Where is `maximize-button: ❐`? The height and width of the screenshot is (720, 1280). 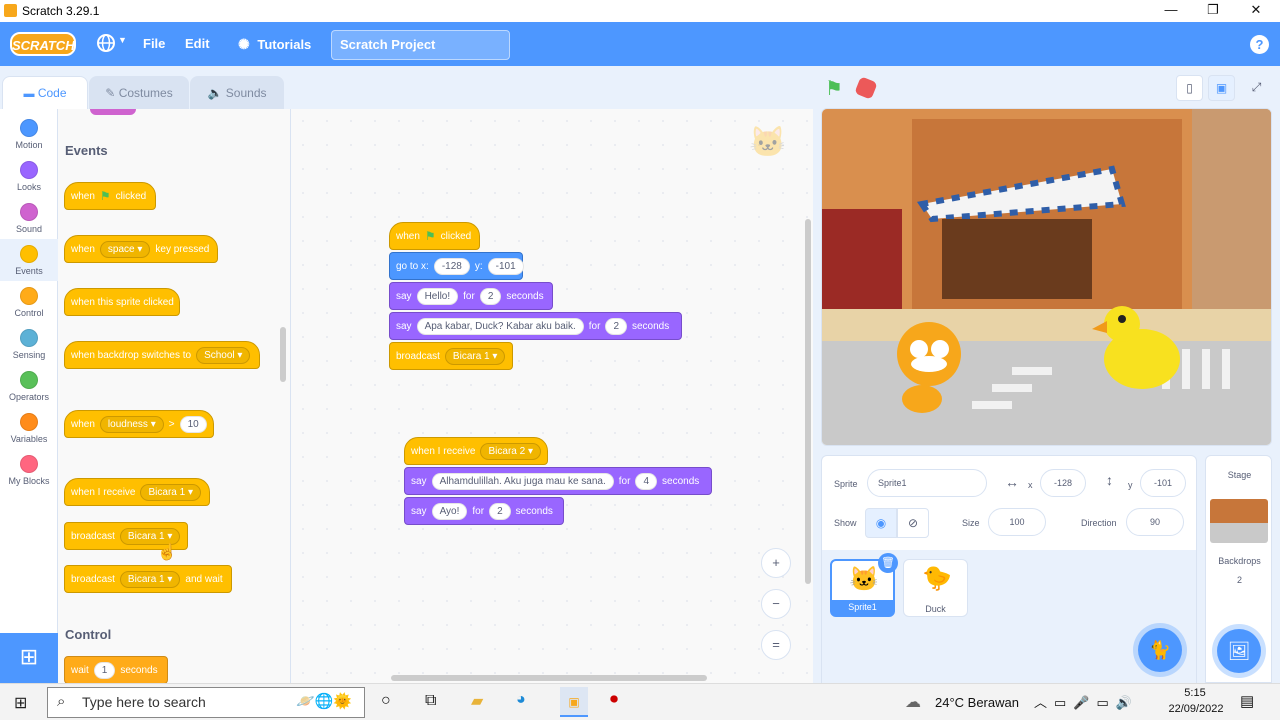
maximize-button: ❐ is located at coordinates (1213, 10).